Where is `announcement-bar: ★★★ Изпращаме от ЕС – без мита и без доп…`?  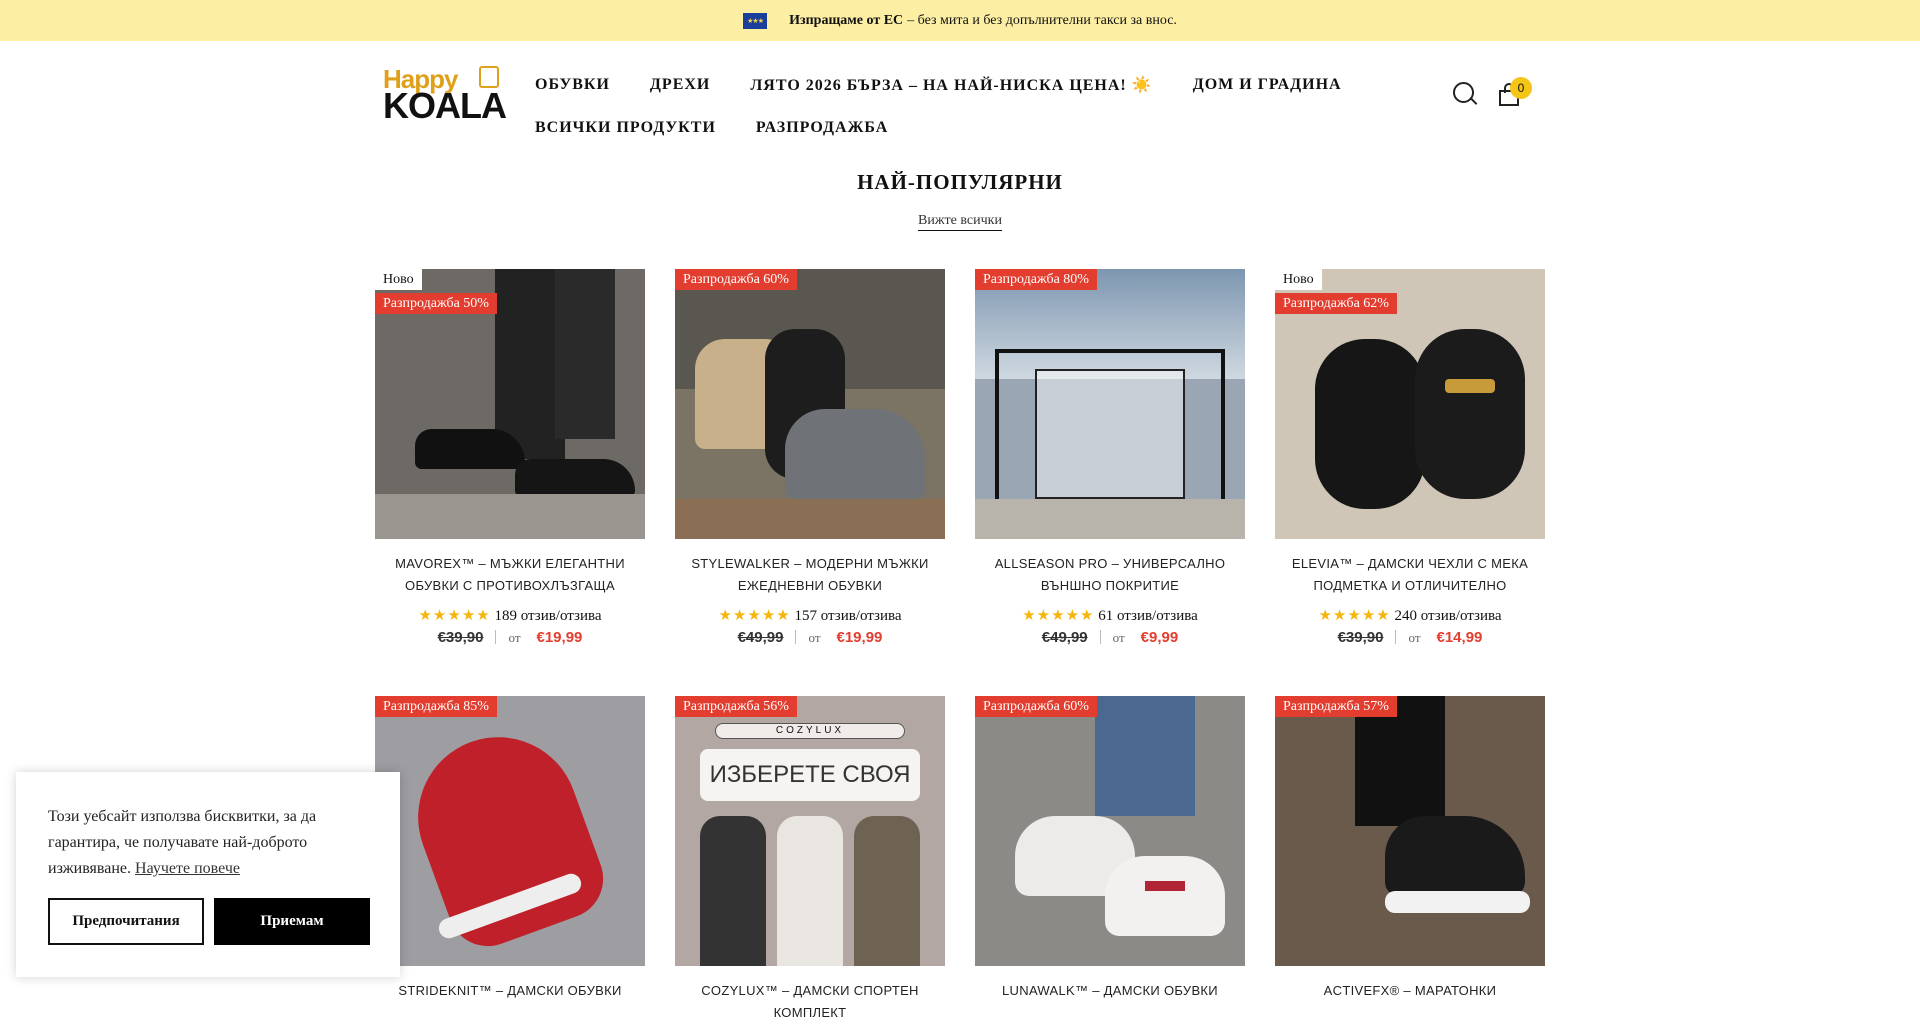
announcement-bar: ★★★ Изпращаме от ЕС – без мита и без доп… is located at coordinates (960, 20).